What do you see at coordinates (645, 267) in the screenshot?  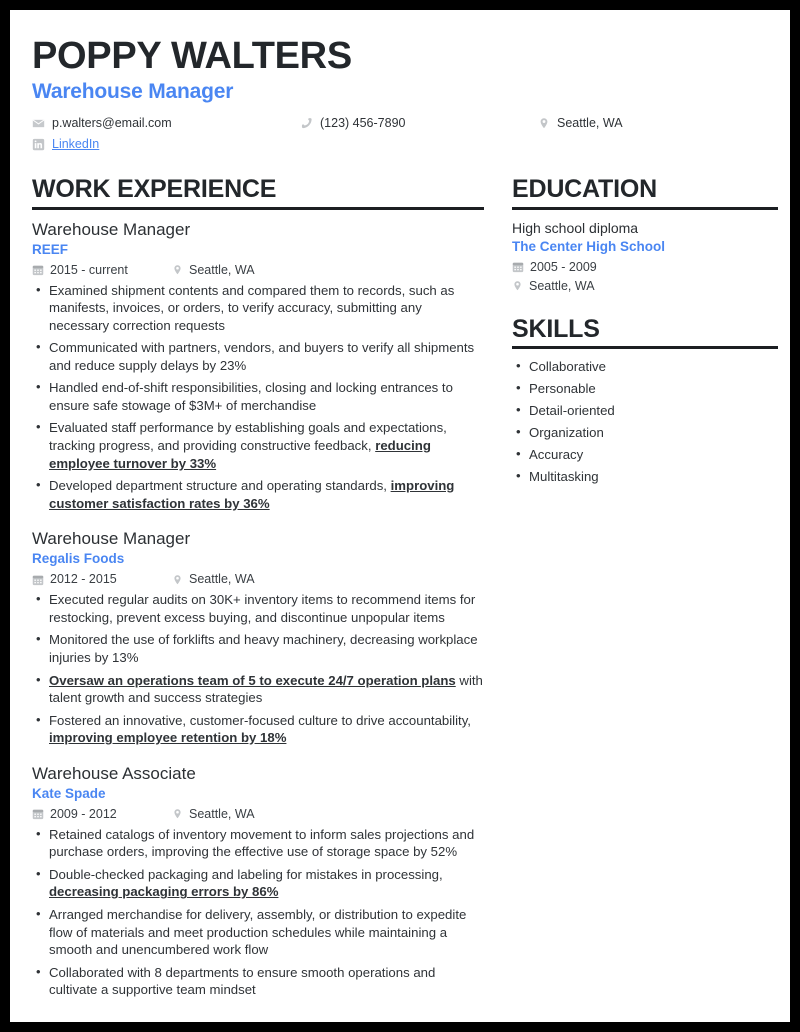 I see `education-dates: 2005 - 2009` at bounding box center [645, 267].